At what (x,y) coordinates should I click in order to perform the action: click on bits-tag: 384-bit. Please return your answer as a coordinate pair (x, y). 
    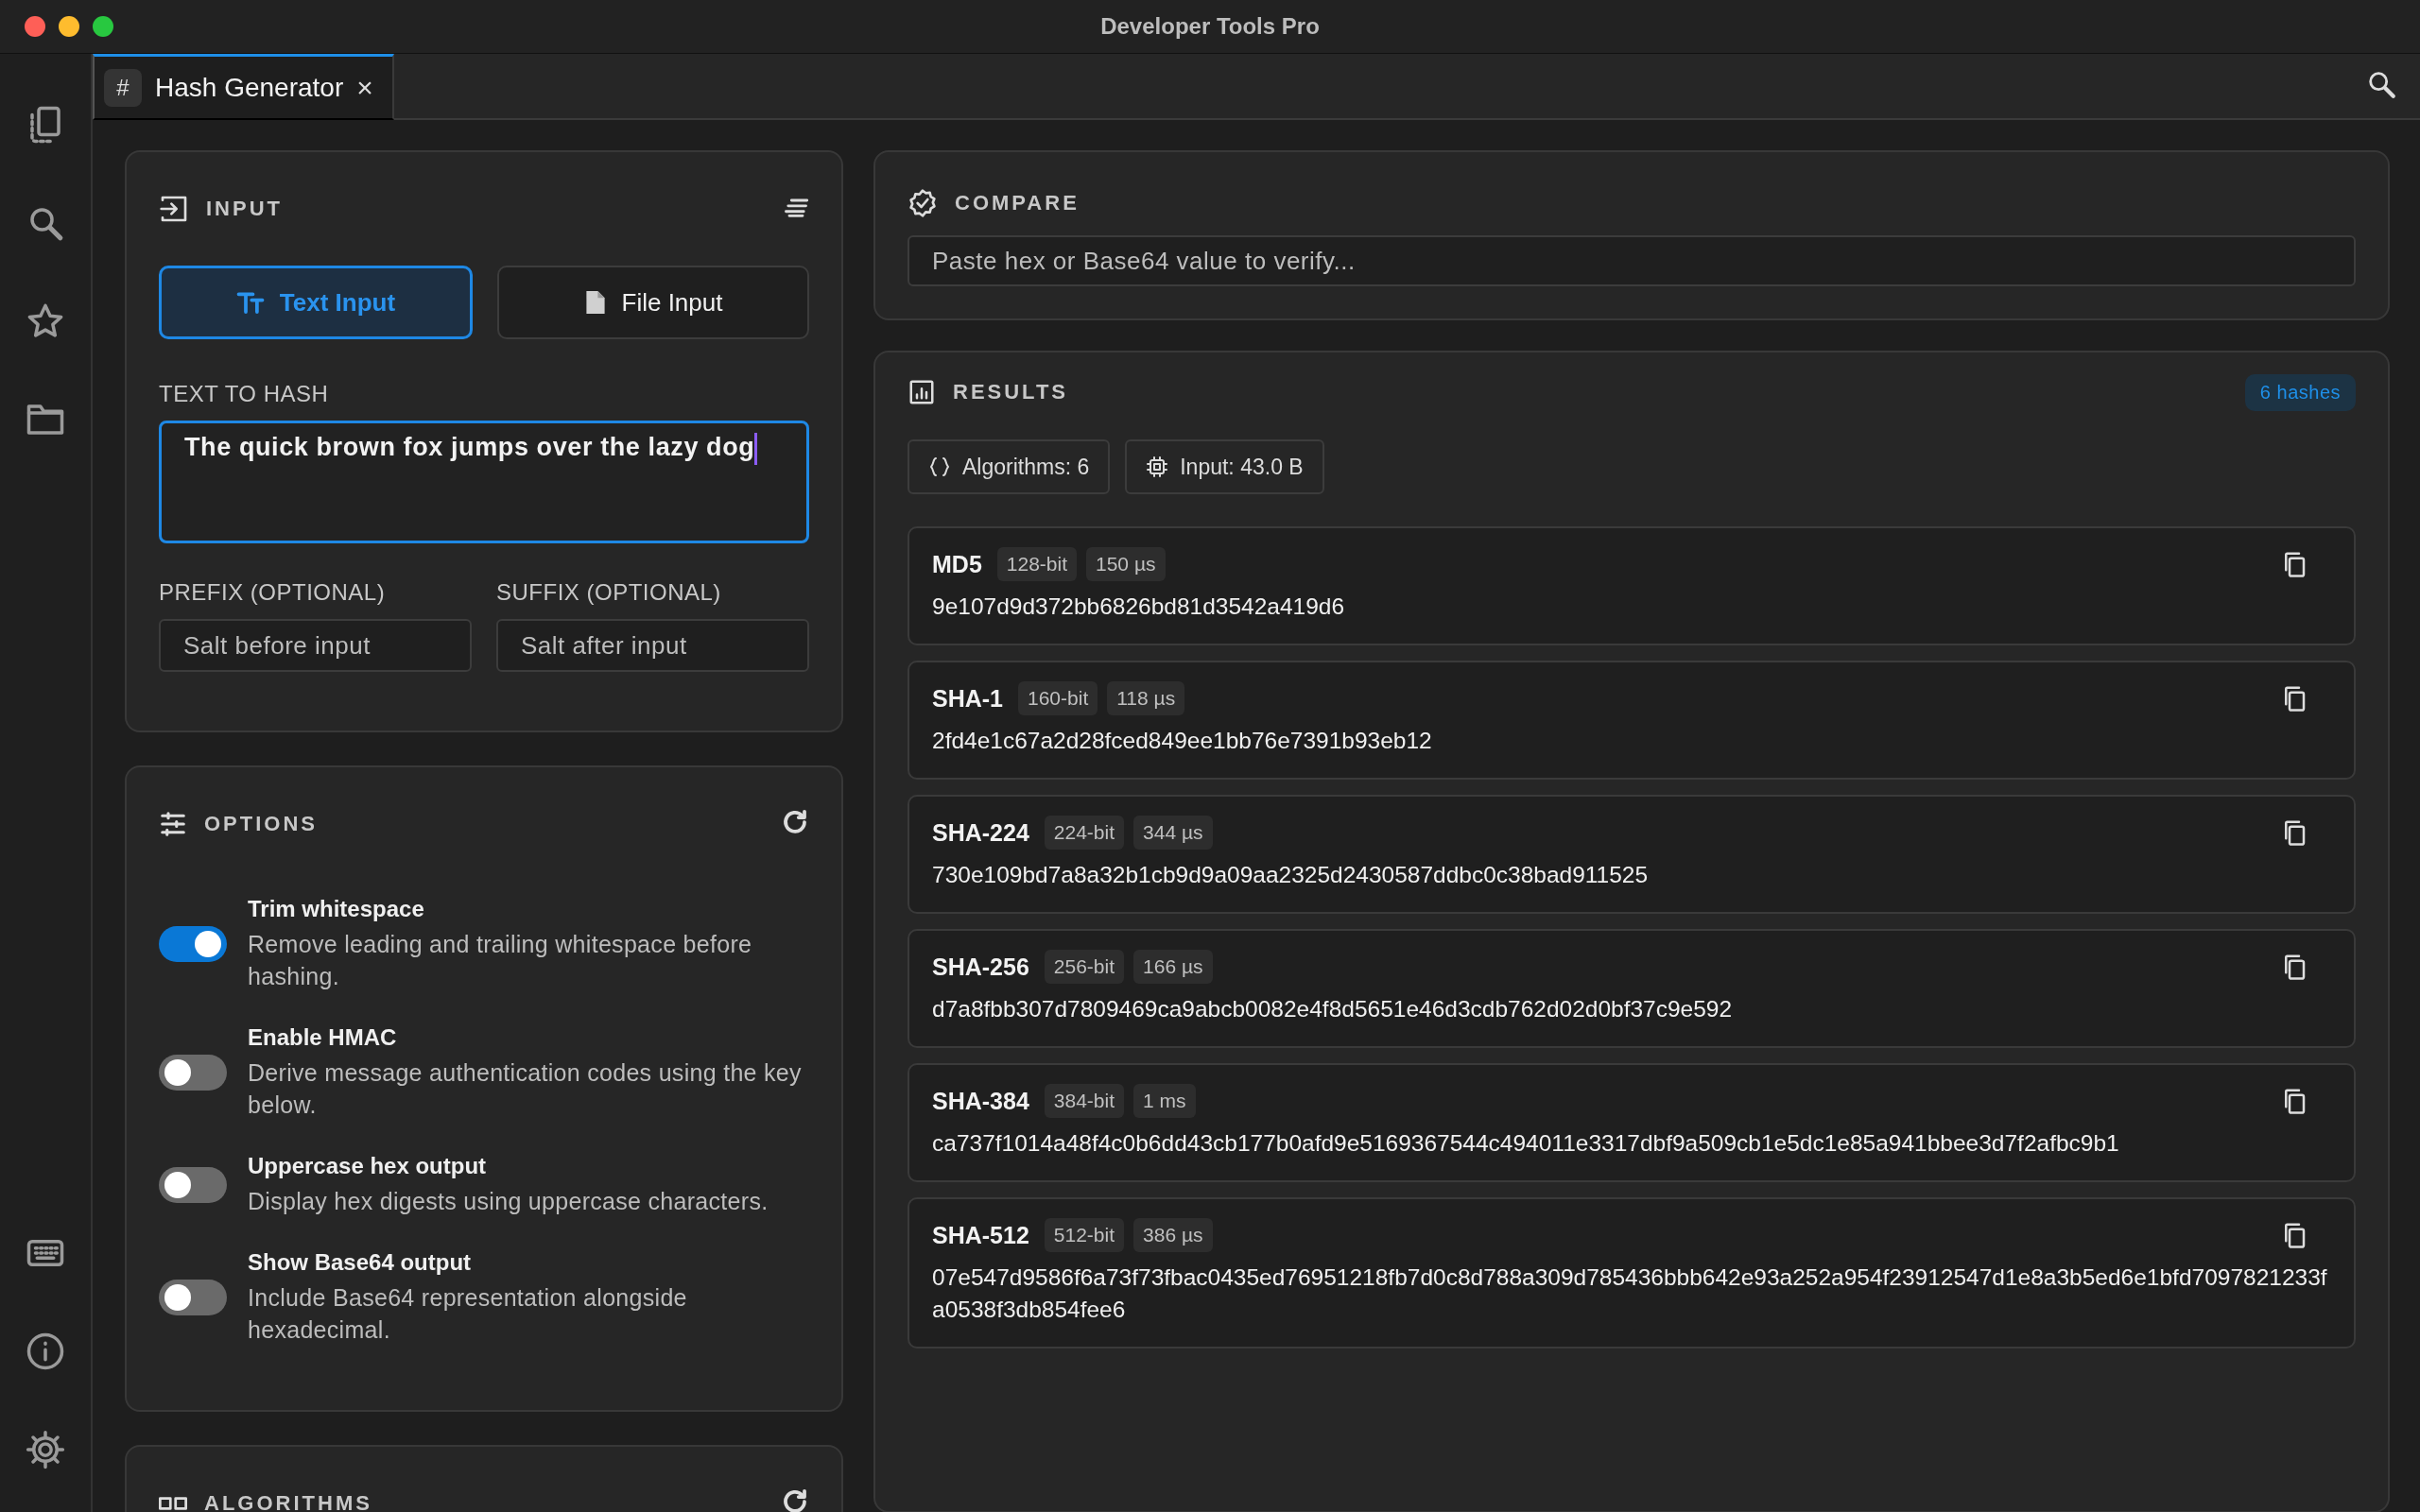
    Looking at the image, I should click on (1084, 1101).